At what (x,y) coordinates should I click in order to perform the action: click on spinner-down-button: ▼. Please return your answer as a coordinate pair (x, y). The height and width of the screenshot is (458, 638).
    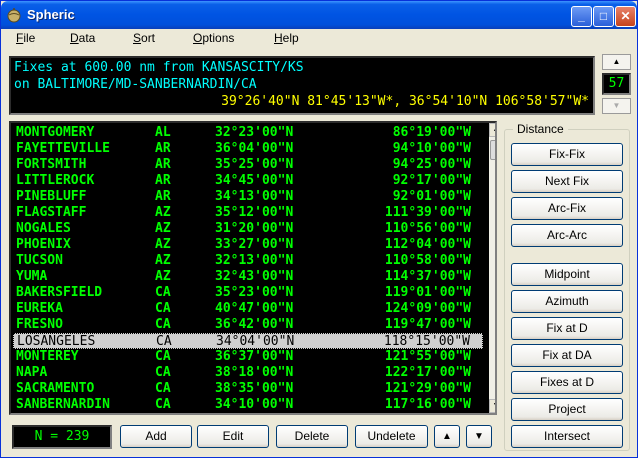
    Looking at the image, I should click on (616, 106).